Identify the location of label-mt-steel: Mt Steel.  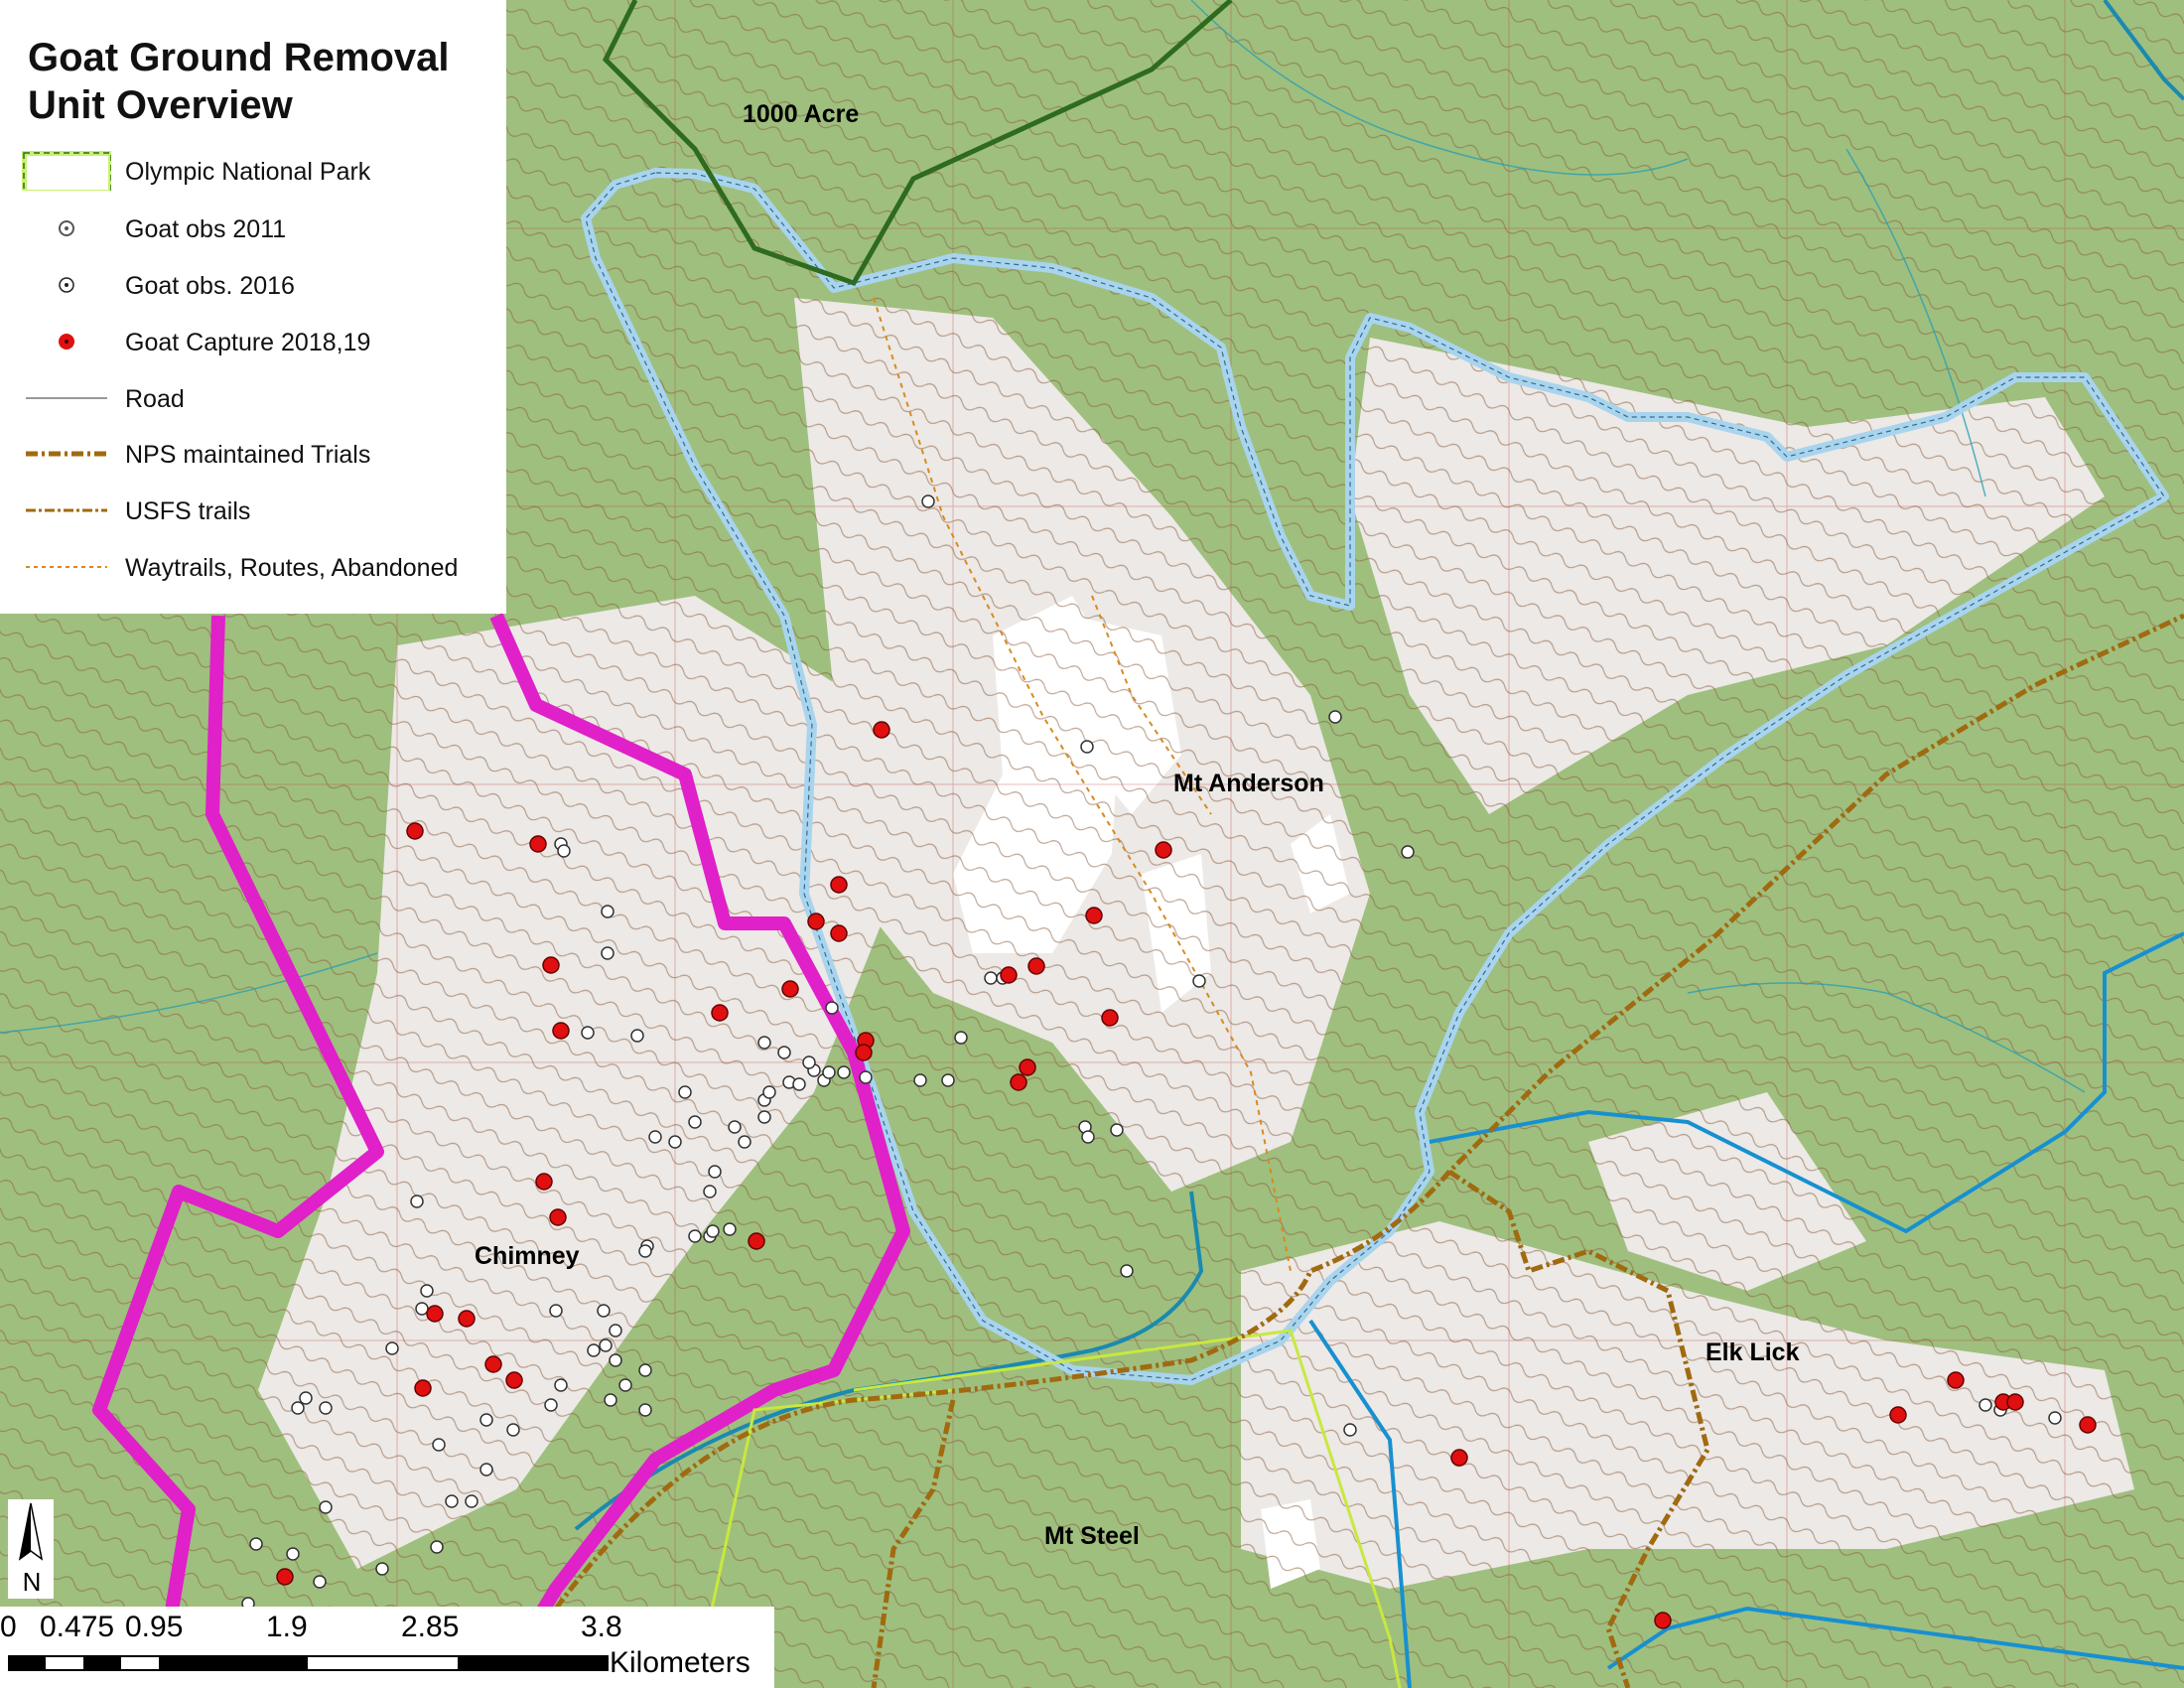
(1092, 1536).